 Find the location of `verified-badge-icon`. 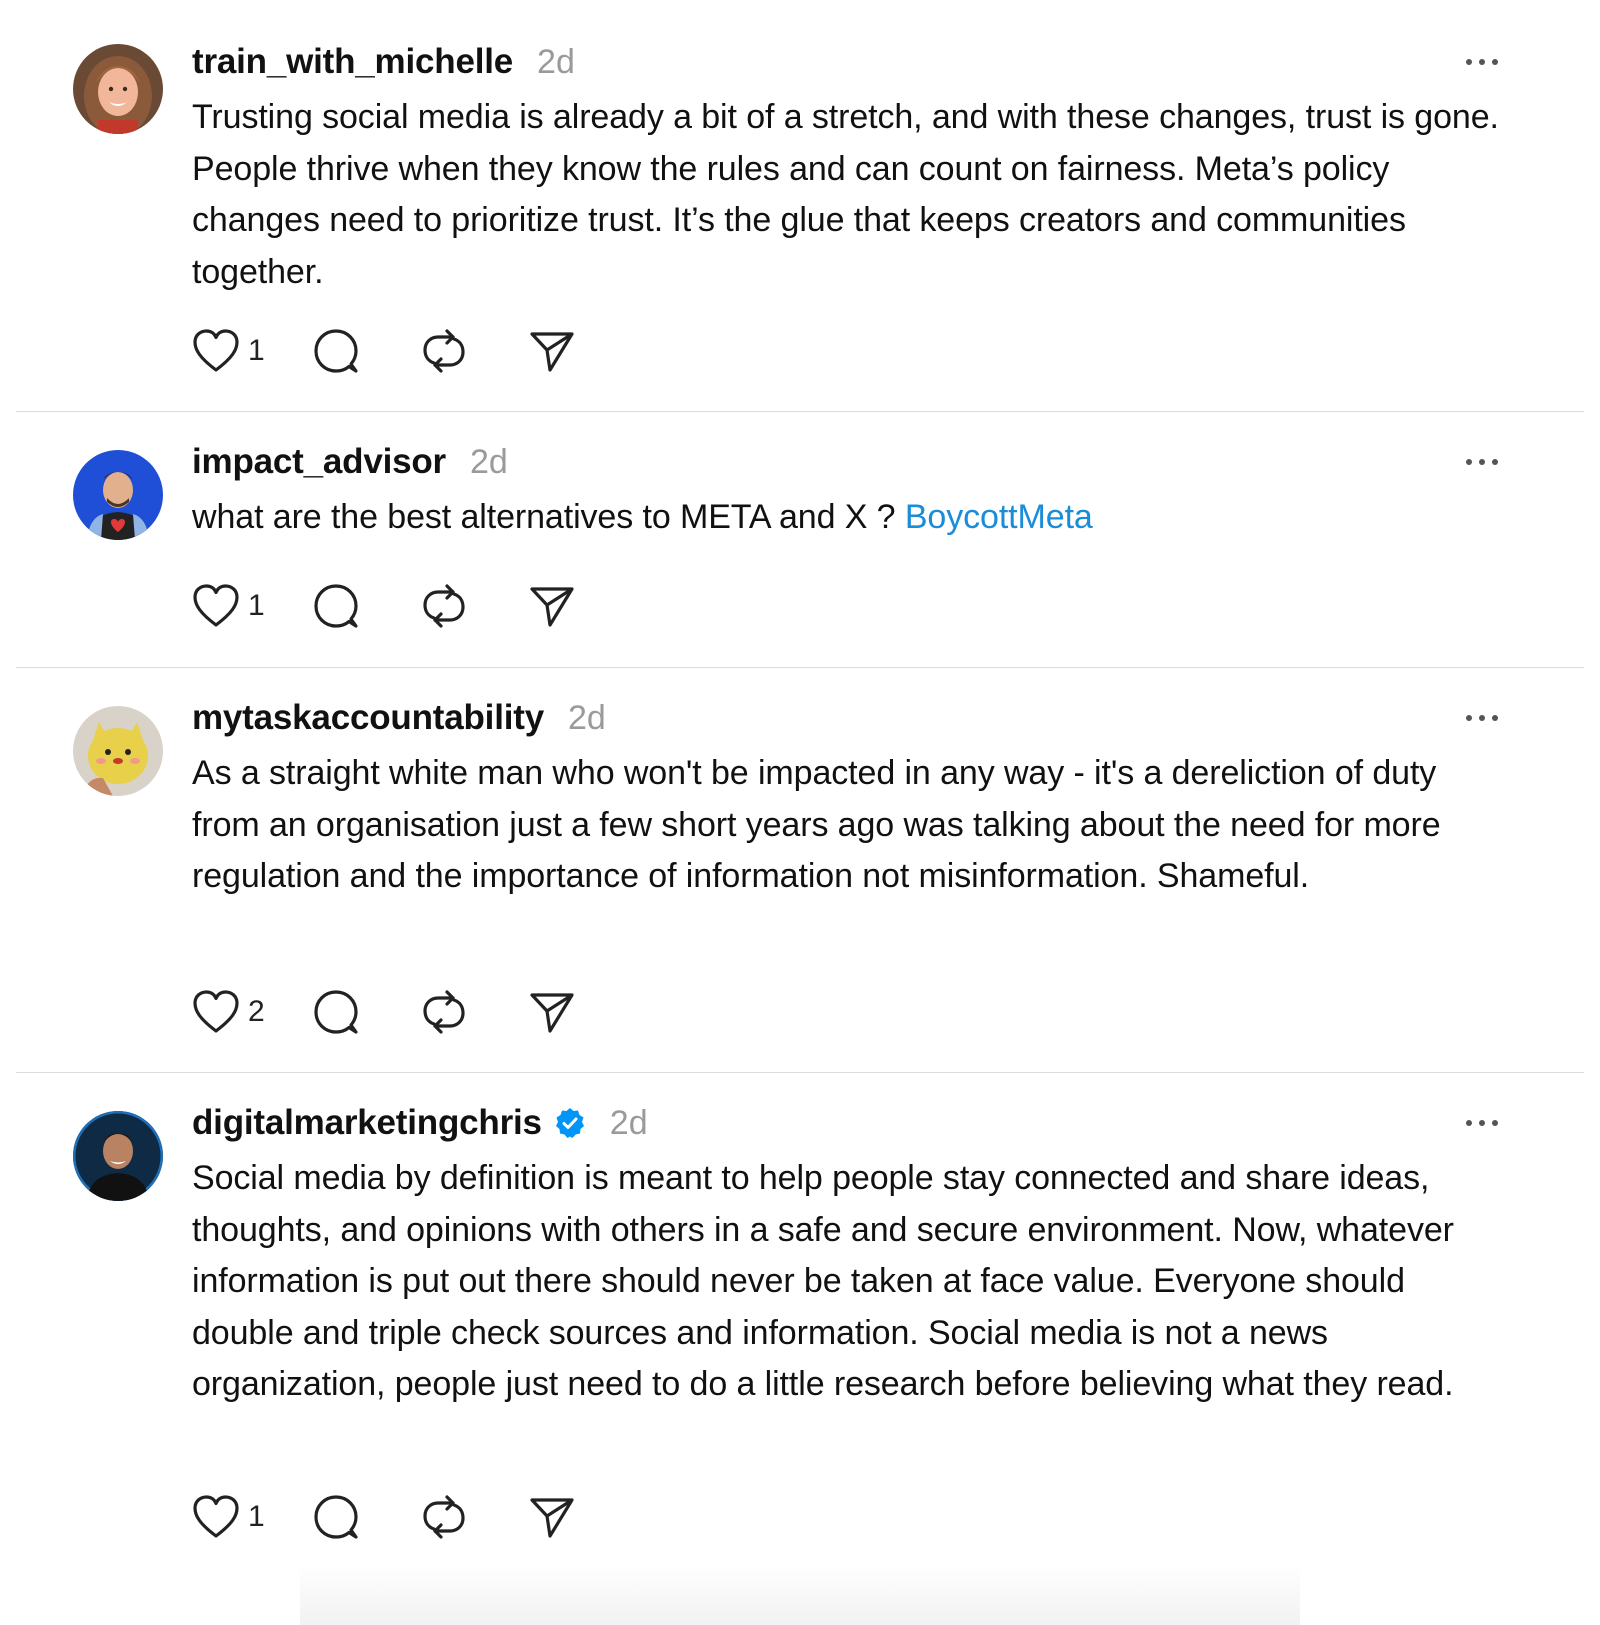

verified-badge-icon is located at coordinates (570, 1123).